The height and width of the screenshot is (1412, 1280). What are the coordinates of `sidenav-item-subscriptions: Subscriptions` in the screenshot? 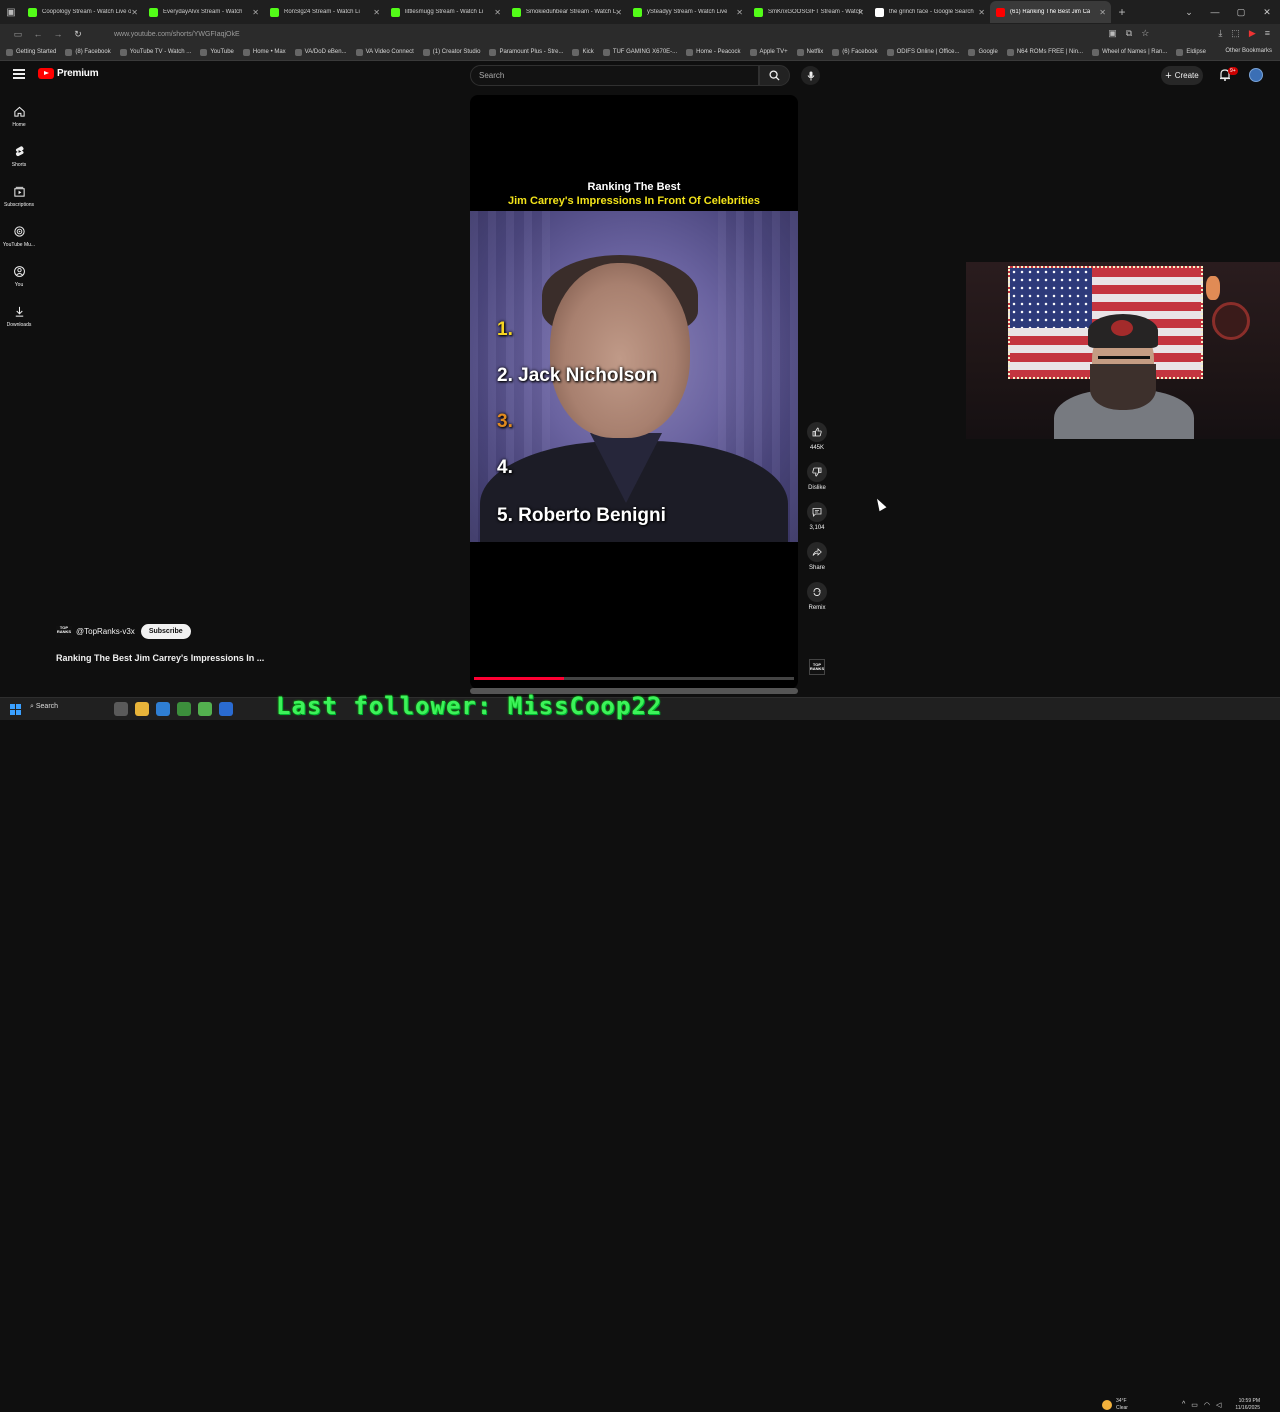 It's located at (19, 196).